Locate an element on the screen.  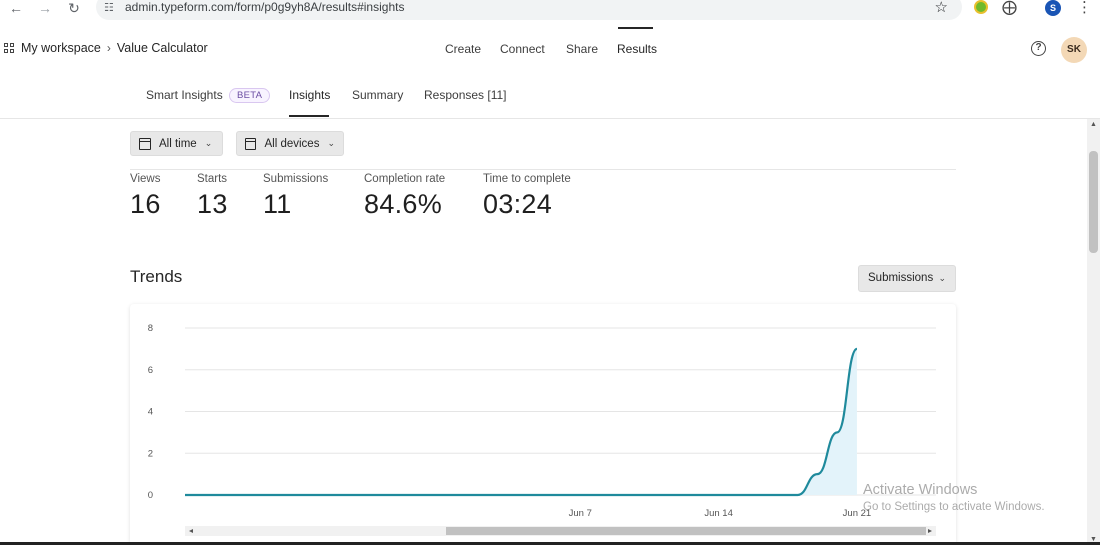
scroll-up-icon: ▲ is located at coordinates (1093, 124).